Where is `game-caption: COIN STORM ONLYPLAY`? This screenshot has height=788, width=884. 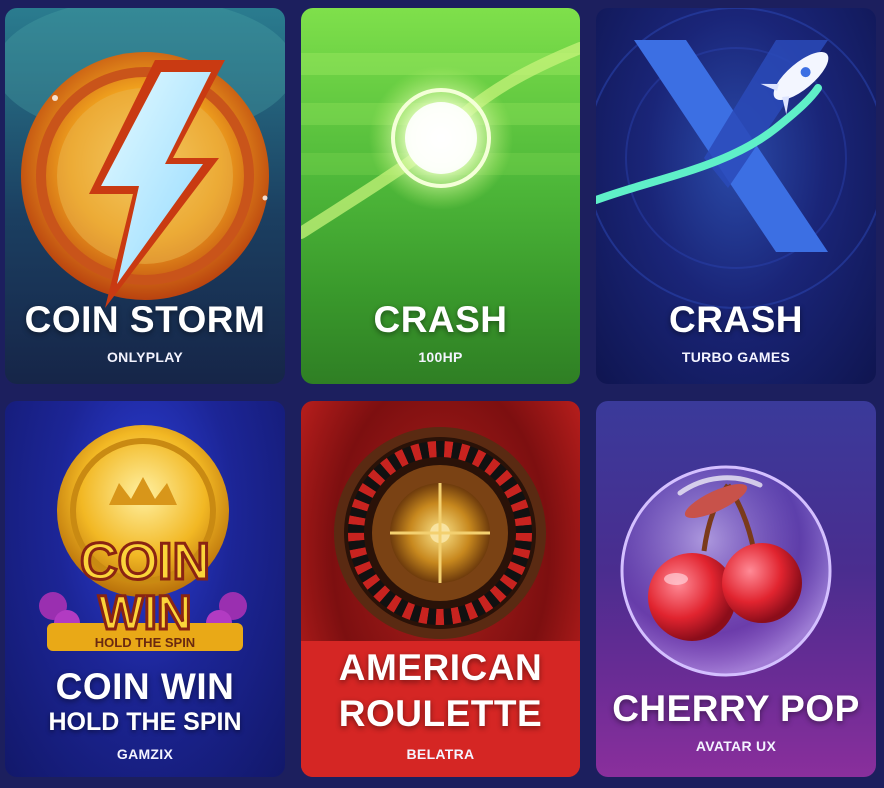
game-caption: COIN STORM ONLYPLAY is located at coordinates (145, 333).